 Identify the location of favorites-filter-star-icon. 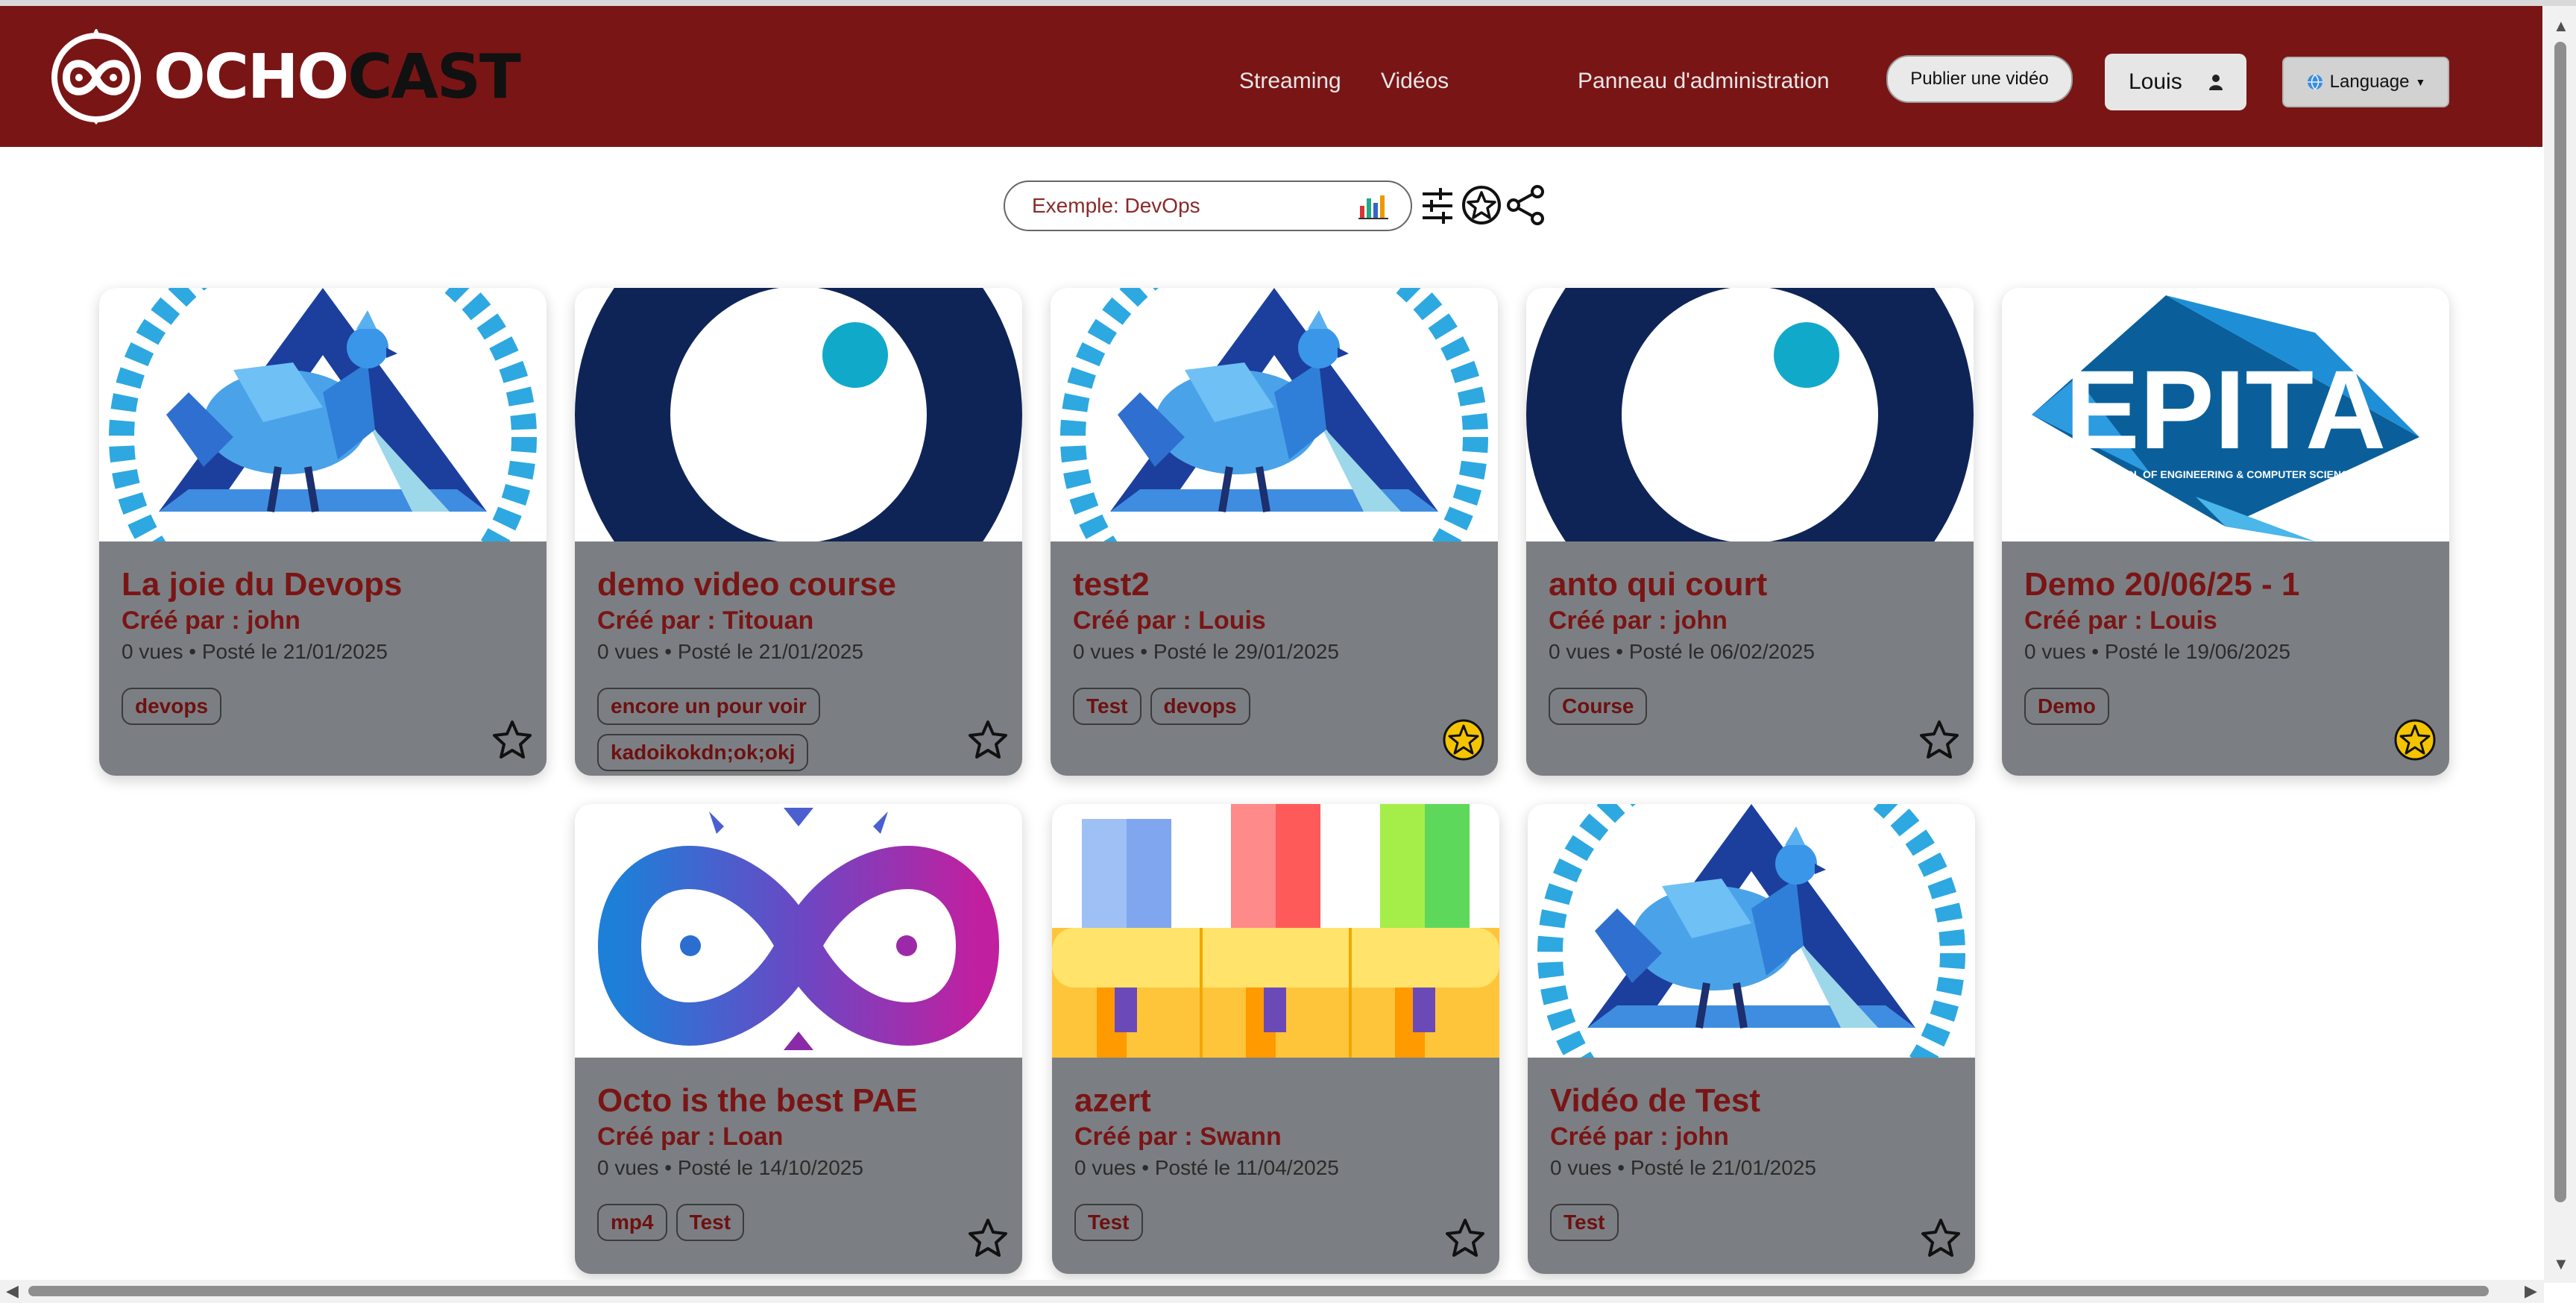
(1481, 205).